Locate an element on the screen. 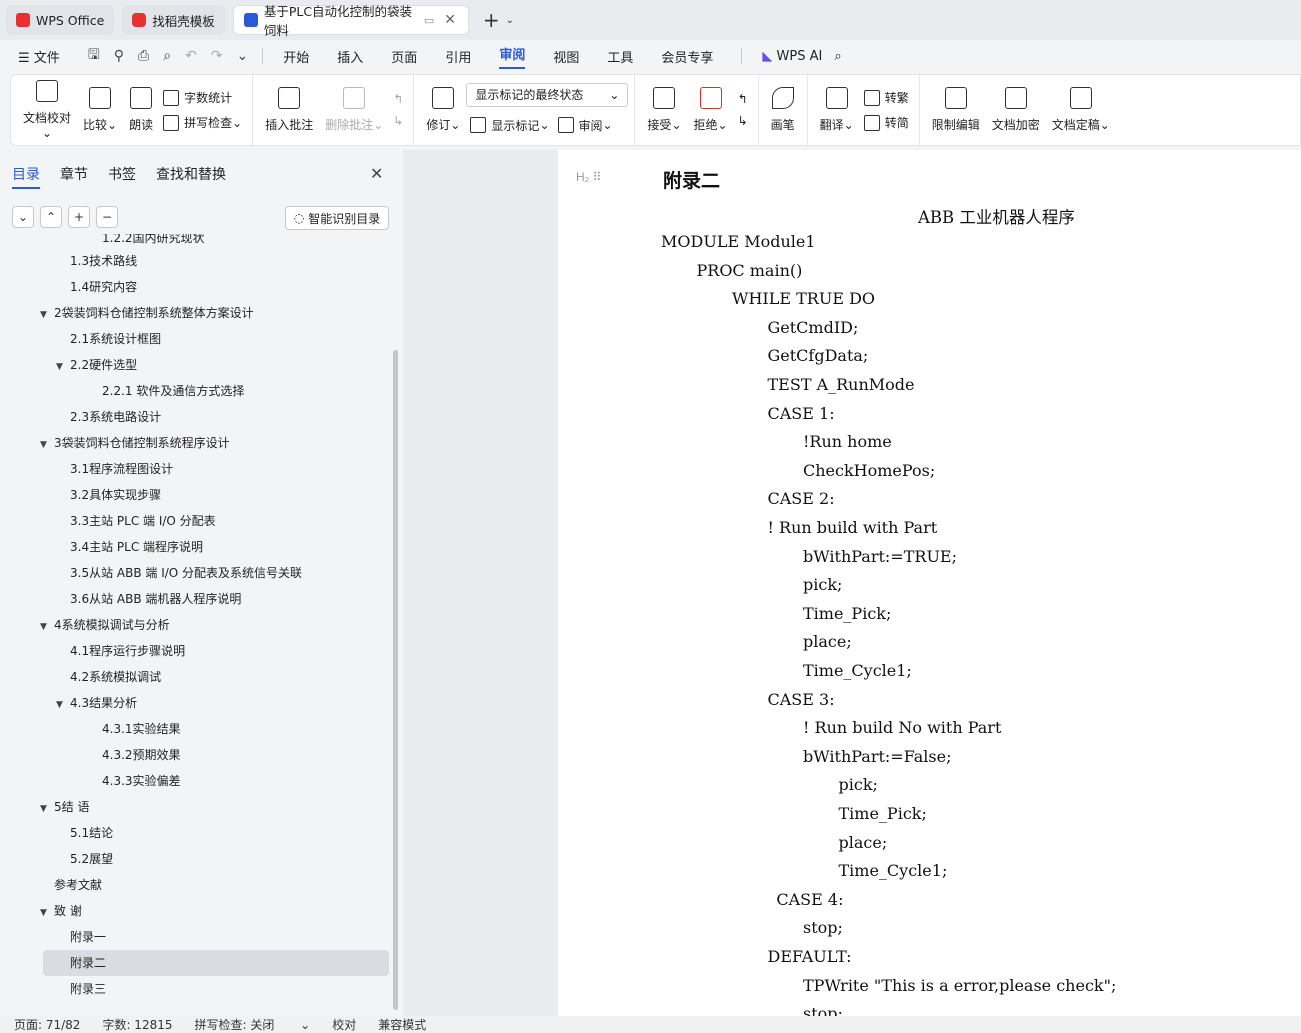 The image size is (1301, 1033). accept-button: 接受⌄ is located at coordinates (664, 110).